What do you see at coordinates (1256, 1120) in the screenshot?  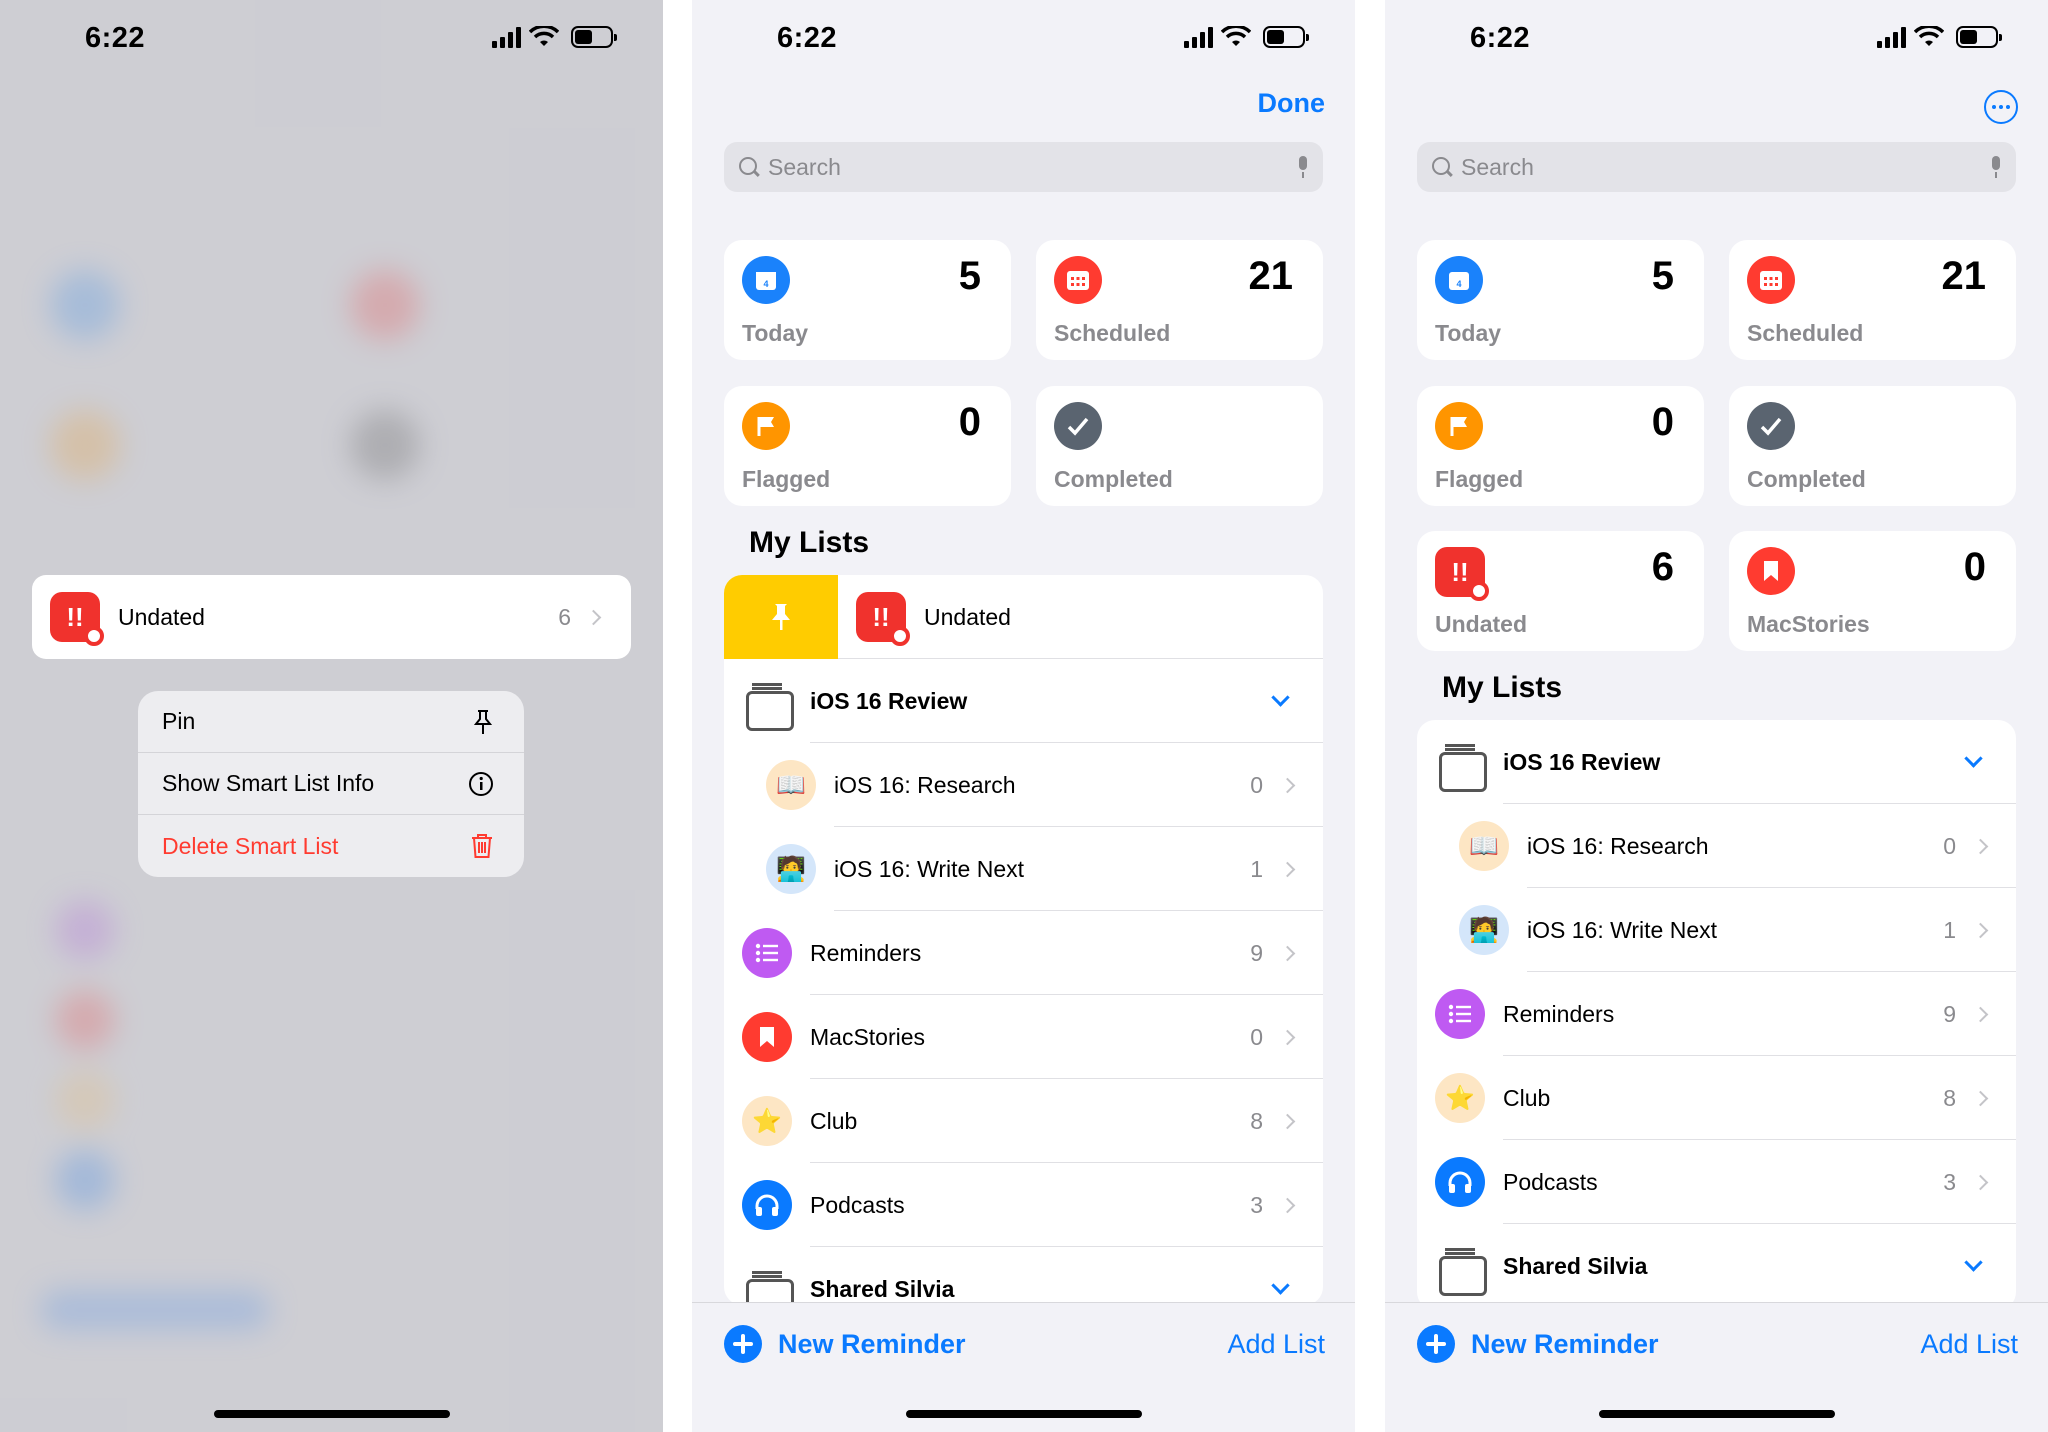 I see `list-item-count: 8` at bounding box center [1256, 1120].